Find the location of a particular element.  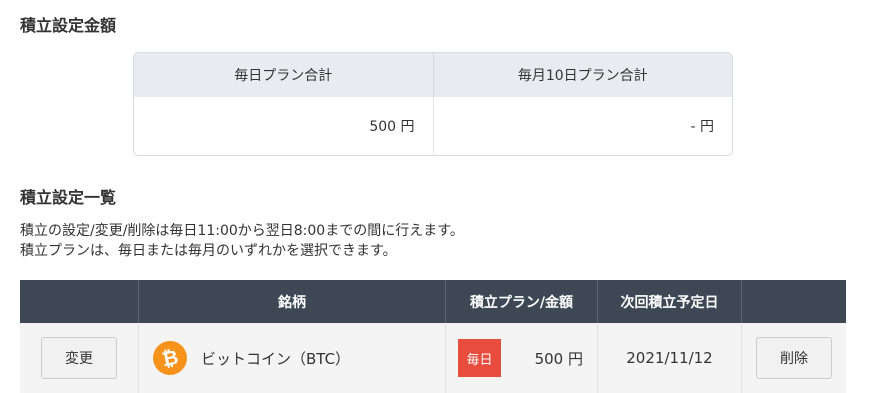

coin-cell: ₿ ビットコイン（BTC） is located at coordinates (291, 358).